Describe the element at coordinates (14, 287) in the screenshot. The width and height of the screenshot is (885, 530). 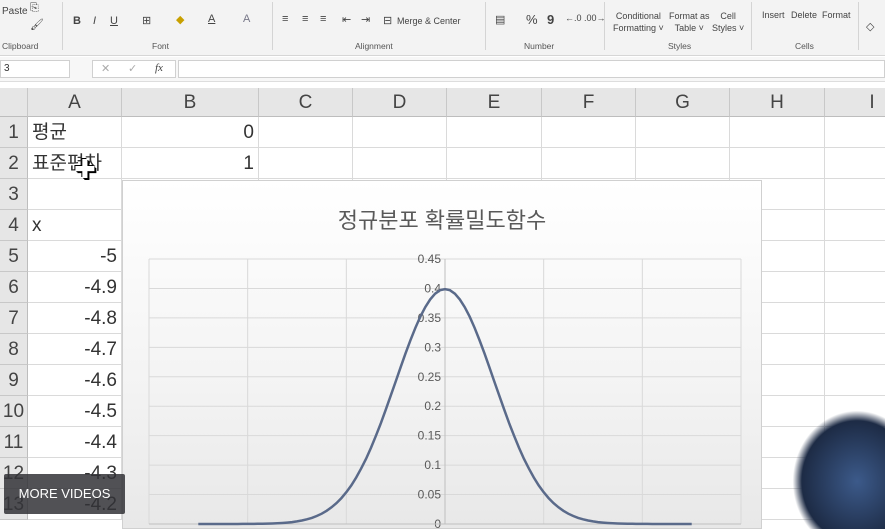
I see `row-header-6: 6` at that location.